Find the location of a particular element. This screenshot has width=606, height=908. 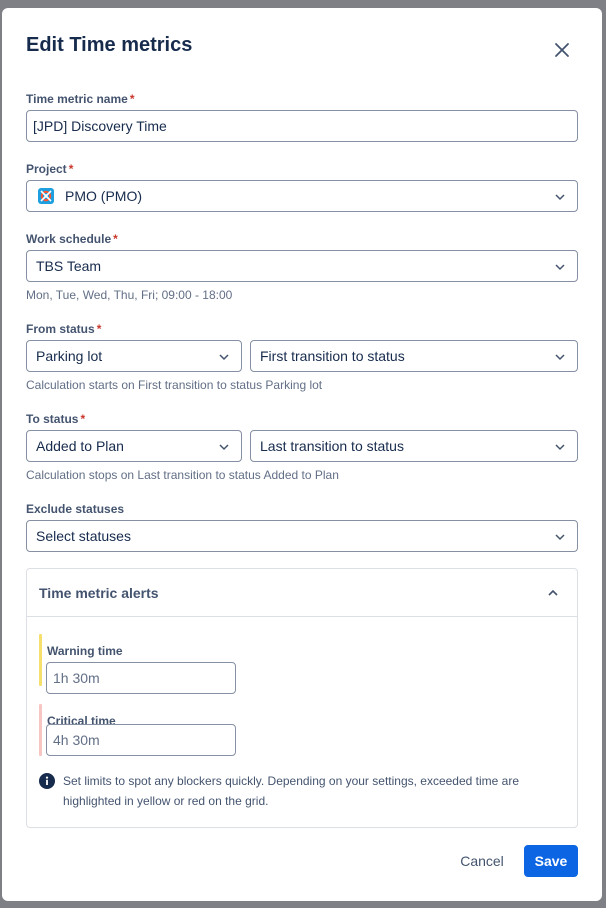

close-button is located at coordinates (562, 50).